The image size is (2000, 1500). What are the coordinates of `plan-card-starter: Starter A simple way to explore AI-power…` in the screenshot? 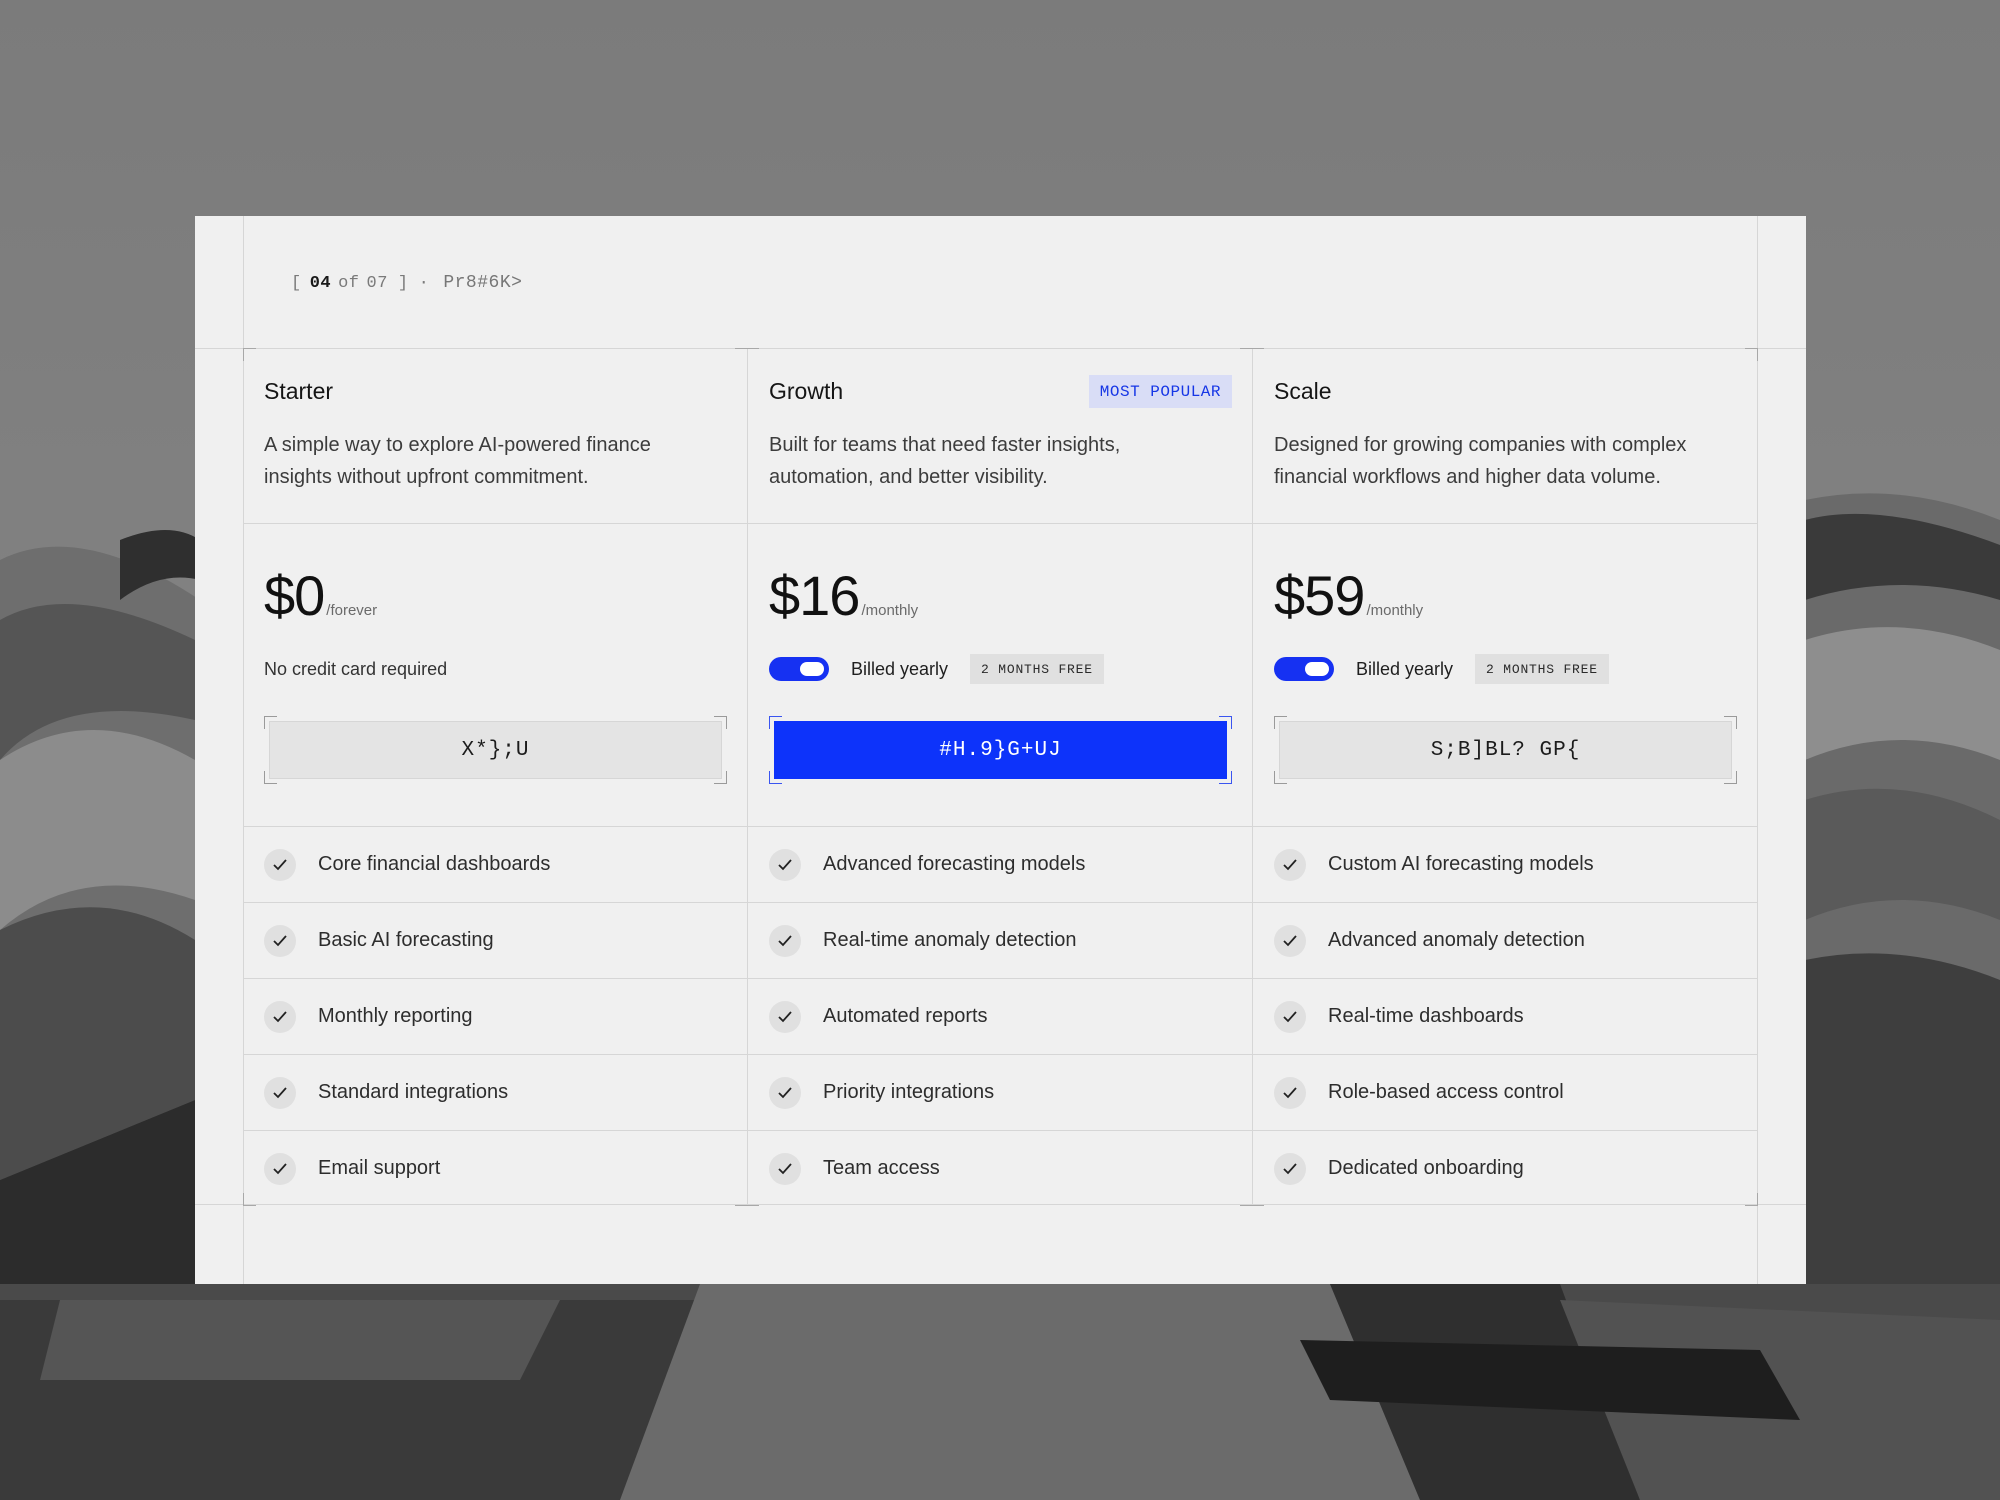 It's located at (495, 776).